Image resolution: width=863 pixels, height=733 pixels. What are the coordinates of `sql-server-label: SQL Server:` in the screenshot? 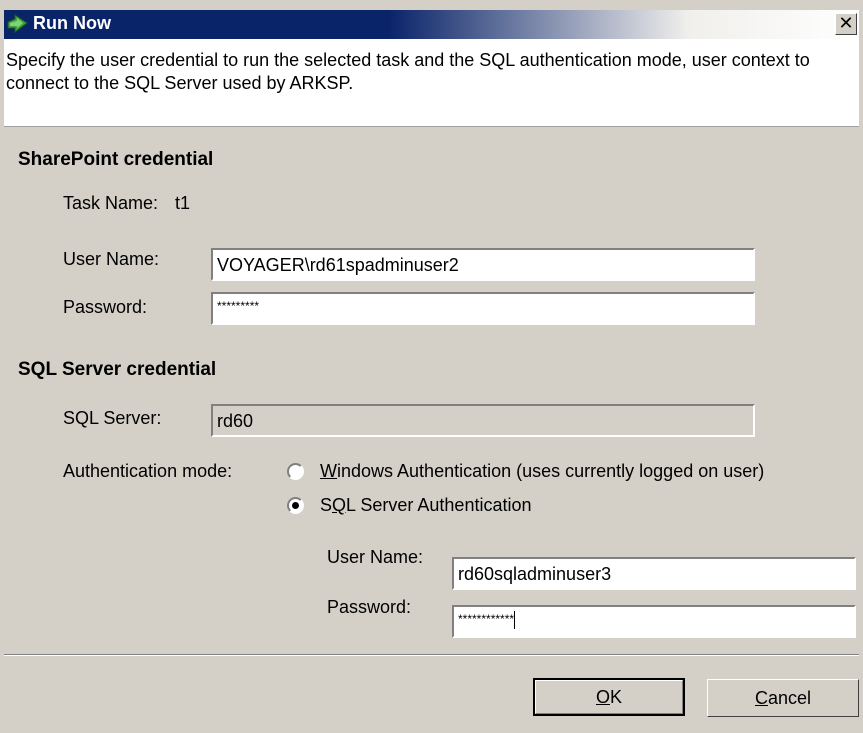 It's located at (112, 418).